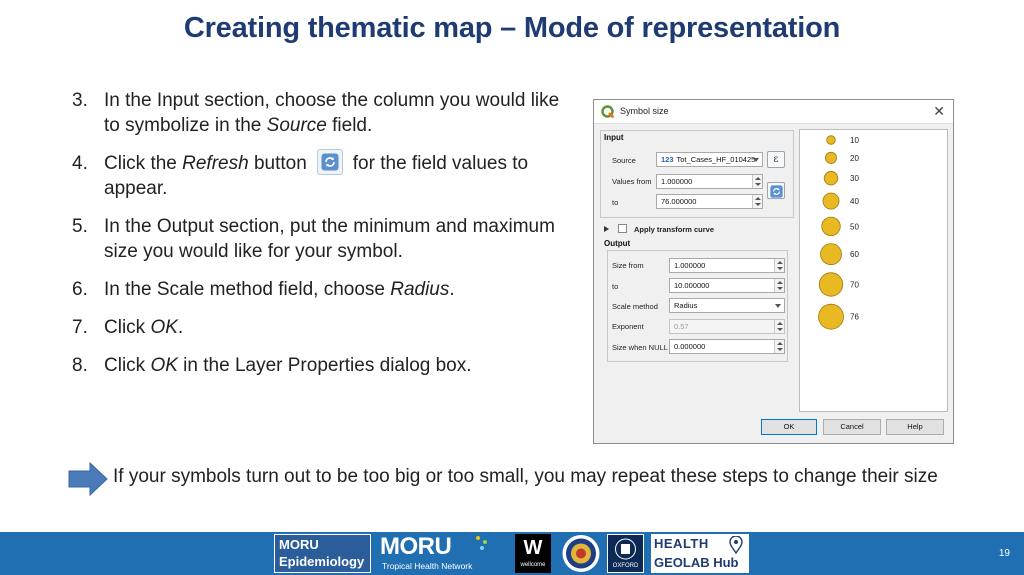 The height and width of the screenshot is (575, 1024). Describe the element at coordinates (581, 553) in the screenshot. I see `mahidol-seal-logo` at that location.